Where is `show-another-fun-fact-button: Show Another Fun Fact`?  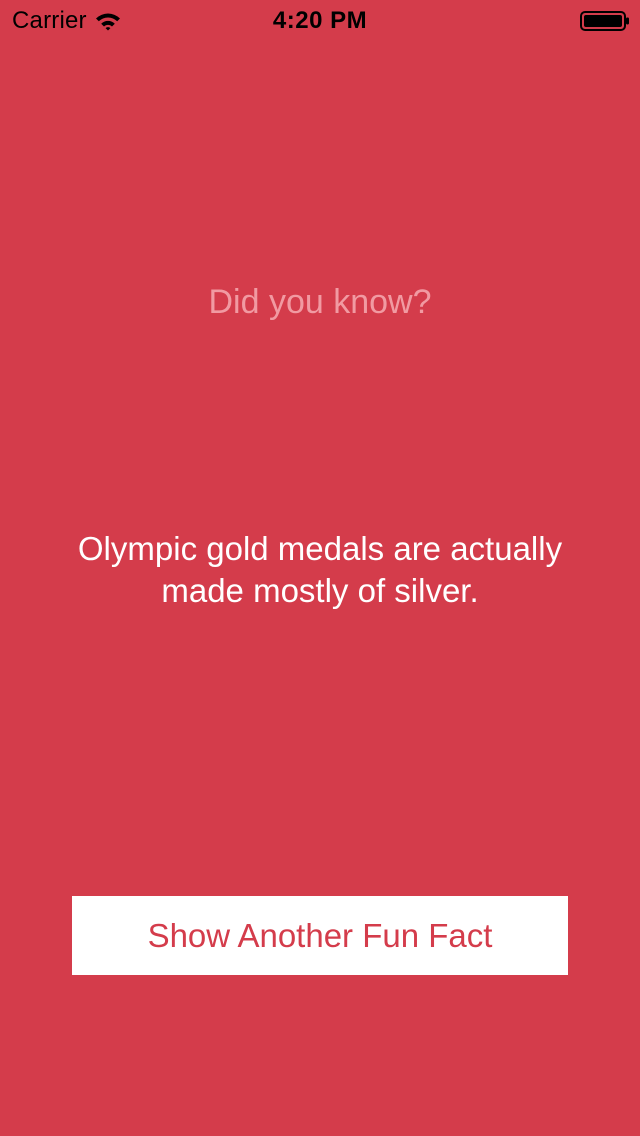 show-another-fun-fact-button: Show Another Fun Fact is located at coordinates (320, 935).